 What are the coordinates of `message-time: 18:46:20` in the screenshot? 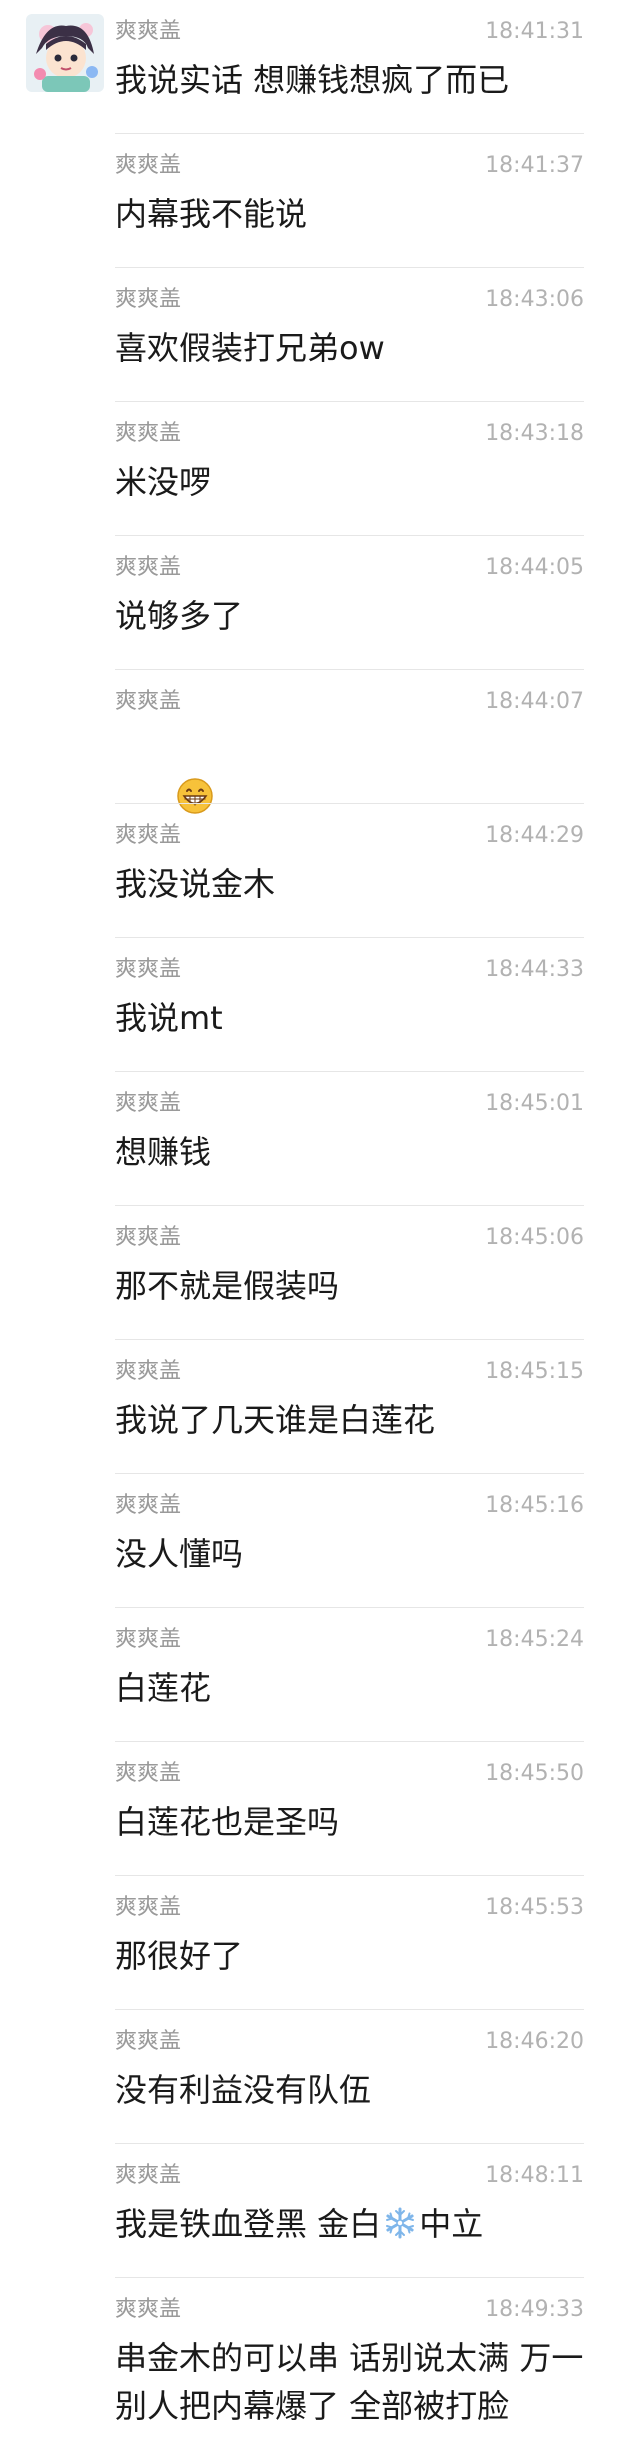 It's located at (534, 2041).